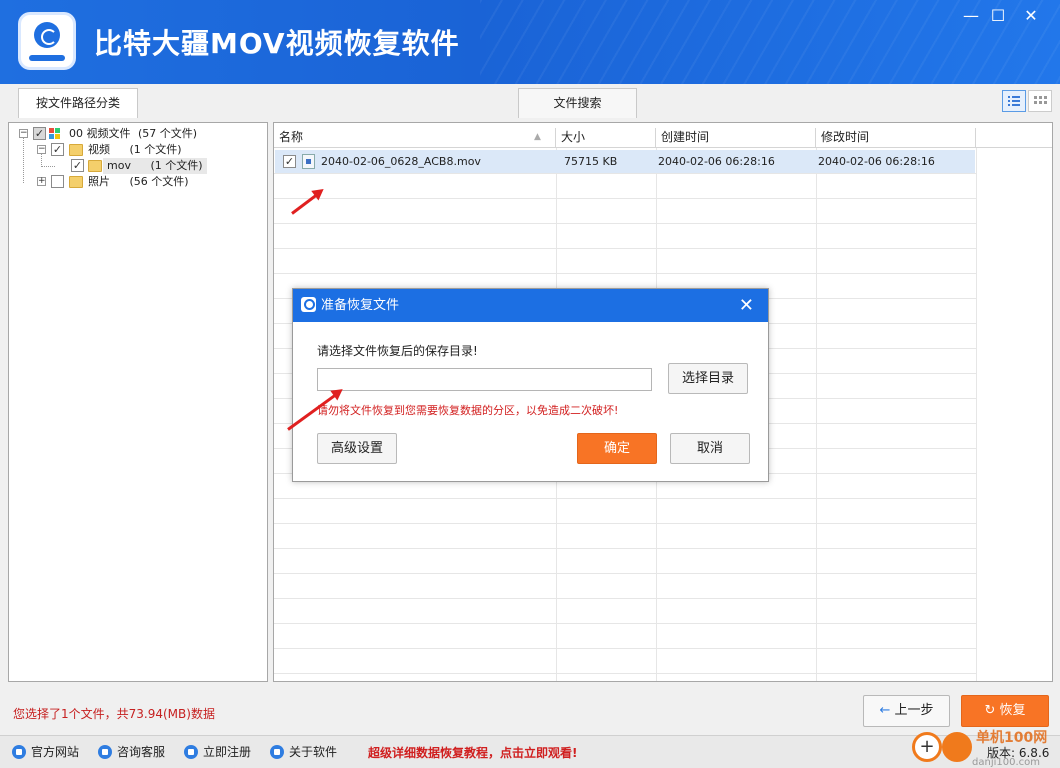  I want to click on selection-status: 您选择了1个文件，共73.94(MB)数据, so click(114, 714).